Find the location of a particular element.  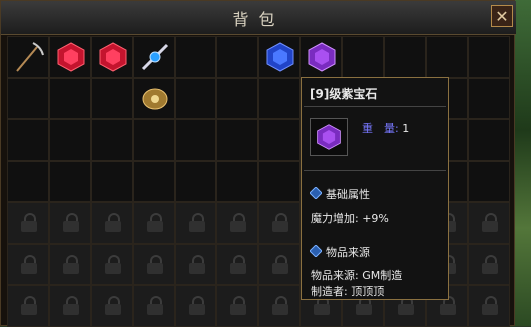

title-bar: 背包 ✕ is located at coordinates (258, 18).